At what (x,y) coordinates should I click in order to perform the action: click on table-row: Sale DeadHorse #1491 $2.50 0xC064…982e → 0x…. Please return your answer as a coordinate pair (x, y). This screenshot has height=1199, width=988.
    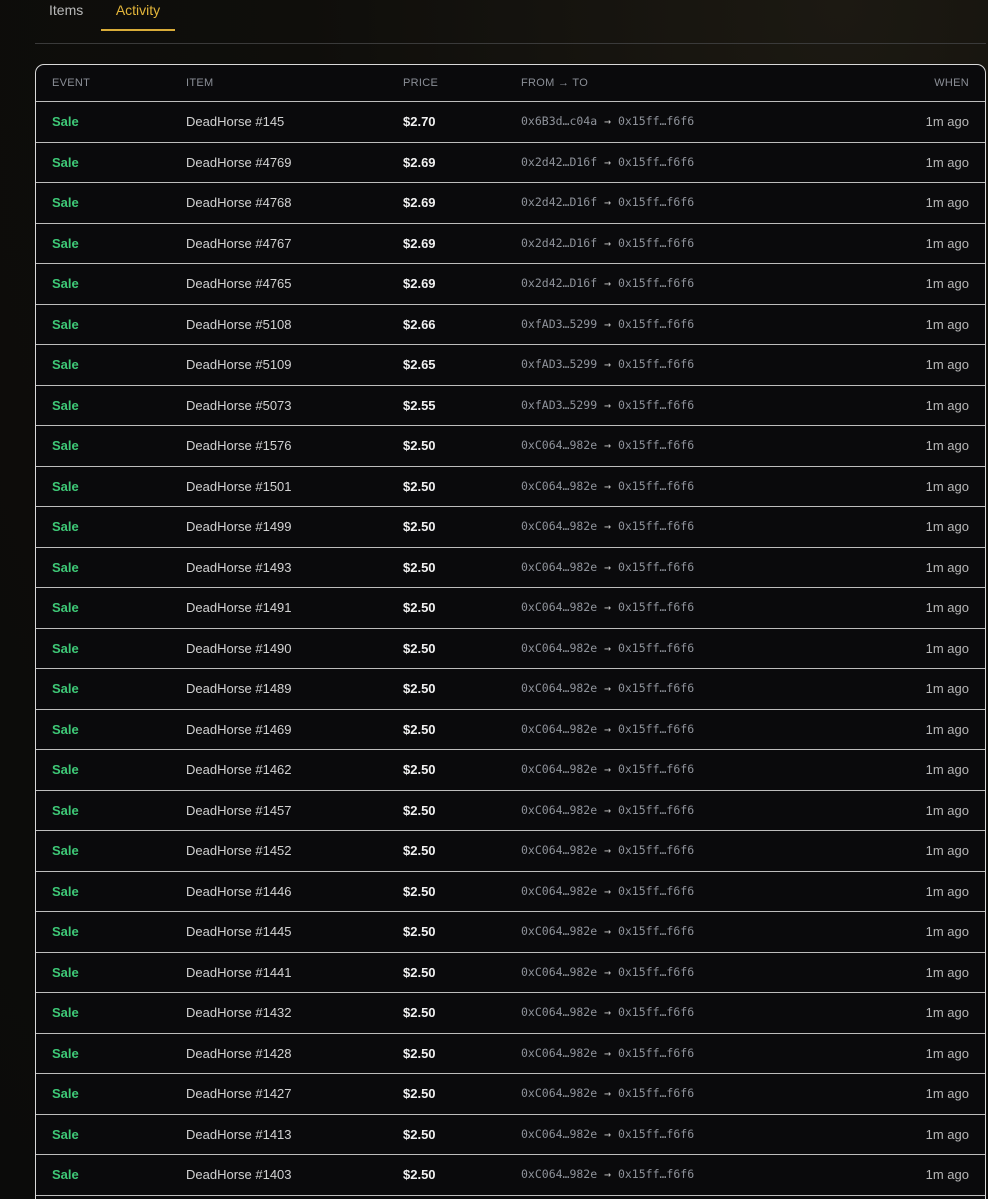
    Looking at the image, I should click on (510, 608).